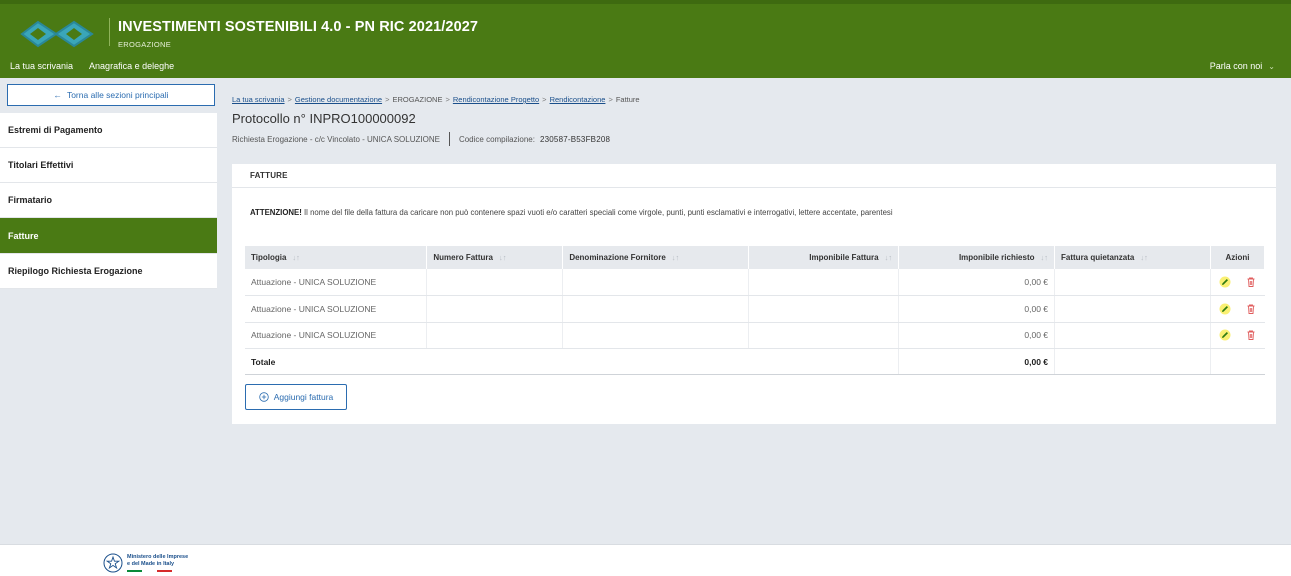 This screenshot has height=576, width=1291. What do you see at coordinates (157, 571) in the screenshot?
I see `italian-flag-bar` at bounding box center [157, 571].